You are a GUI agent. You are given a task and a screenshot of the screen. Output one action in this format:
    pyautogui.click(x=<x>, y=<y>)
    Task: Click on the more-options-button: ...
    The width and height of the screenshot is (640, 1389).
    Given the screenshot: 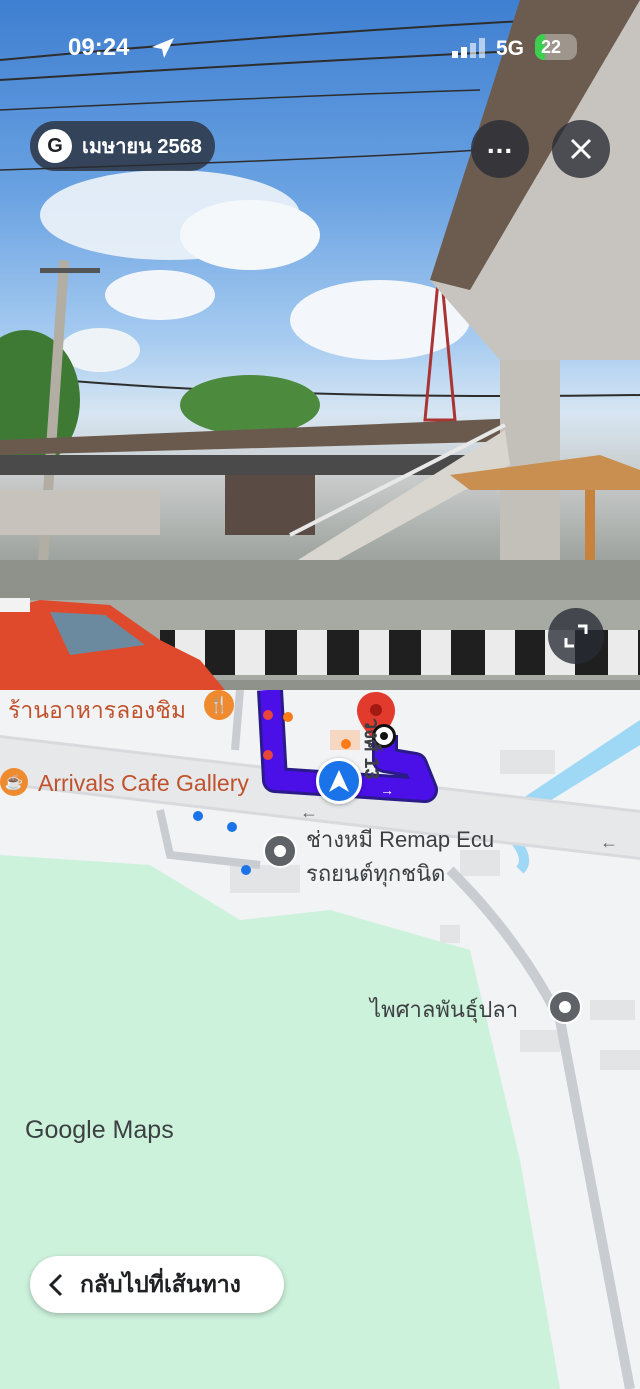 What is the action you would take?
    pyautogui.click(x=500, y=149)
    